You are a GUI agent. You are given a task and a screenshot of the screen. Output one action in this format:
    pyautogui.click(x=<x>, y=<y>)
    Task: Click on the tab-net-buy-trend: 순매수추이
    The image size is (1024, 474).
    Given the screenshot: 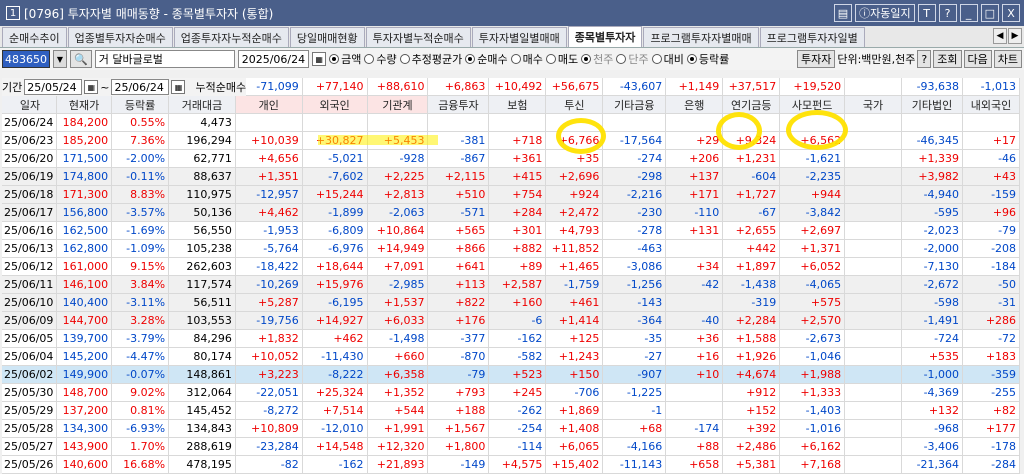 What is the action you would take?
    pyautogui.click(x=34, y=37)
    